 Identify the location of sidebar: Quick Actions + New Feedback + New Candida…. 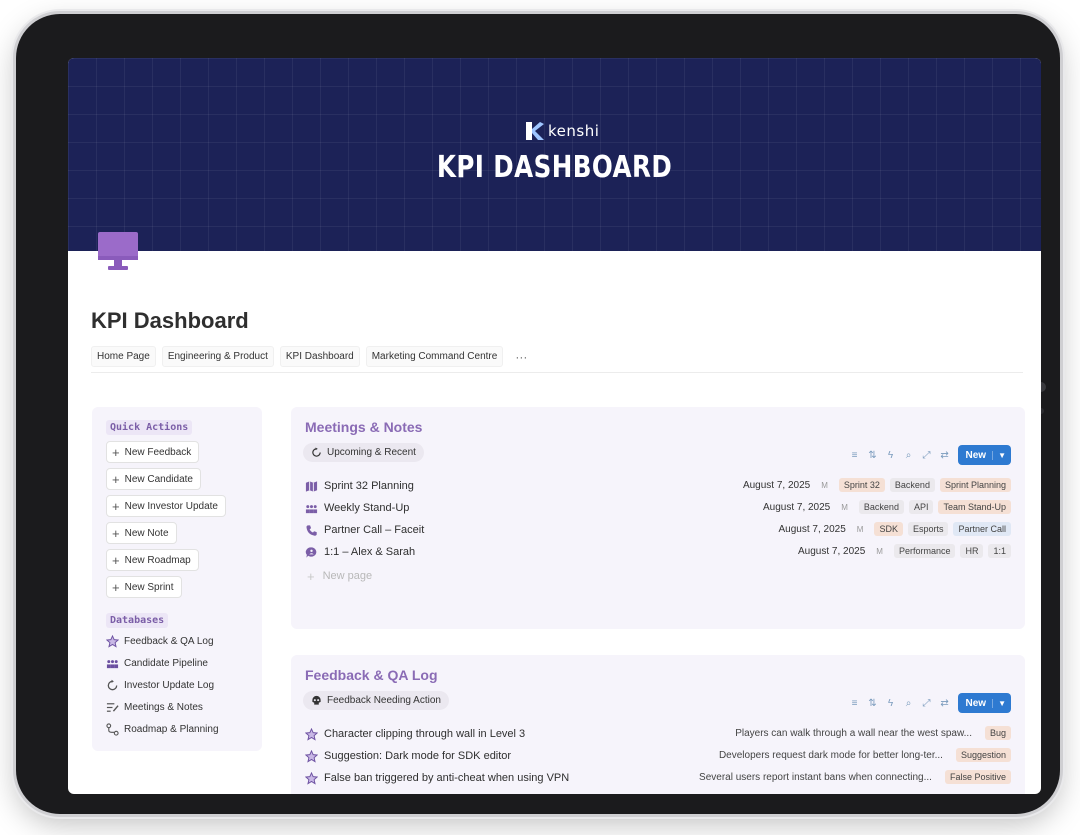
(177, 579).